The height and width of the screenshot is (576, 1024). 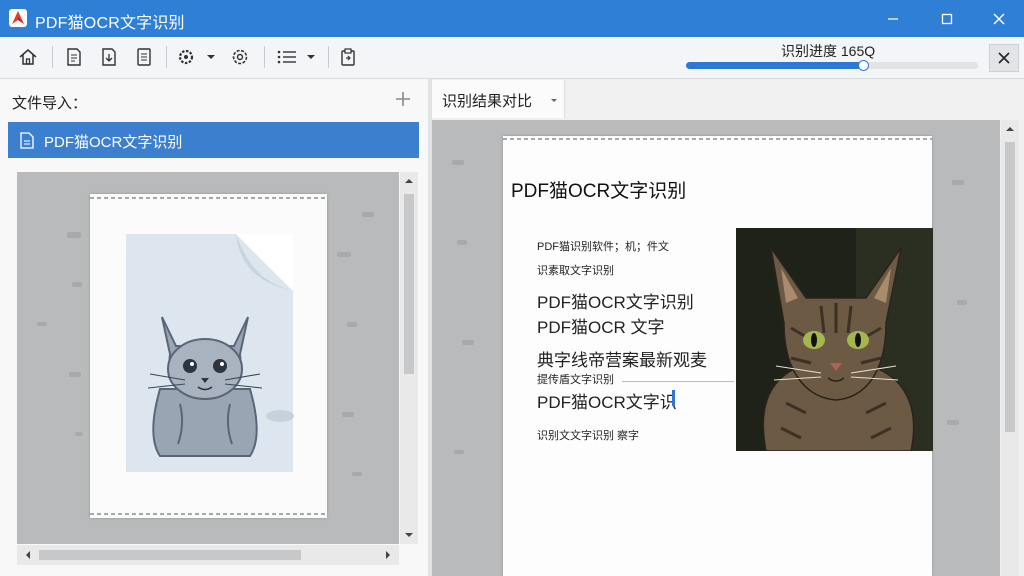 I want to click on home-button, so click(x=28, y=57).